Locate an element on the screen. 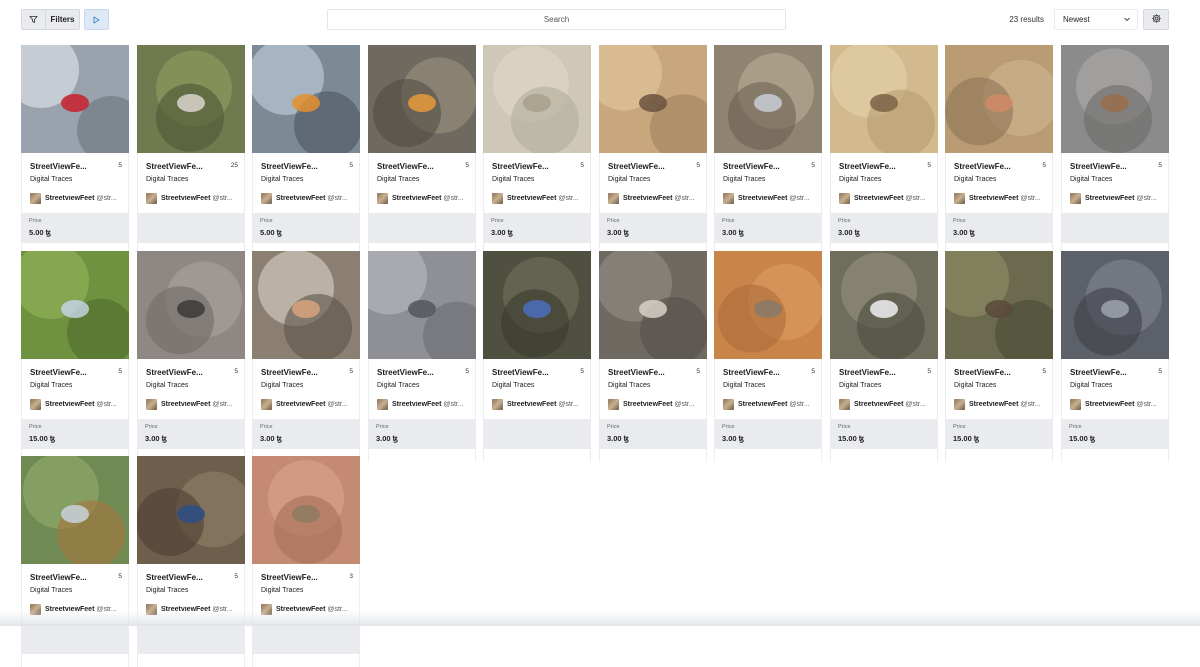 The width and height of the screenshot is (1200, 667). filters-button: Filters is located at coordinates (50, 19).